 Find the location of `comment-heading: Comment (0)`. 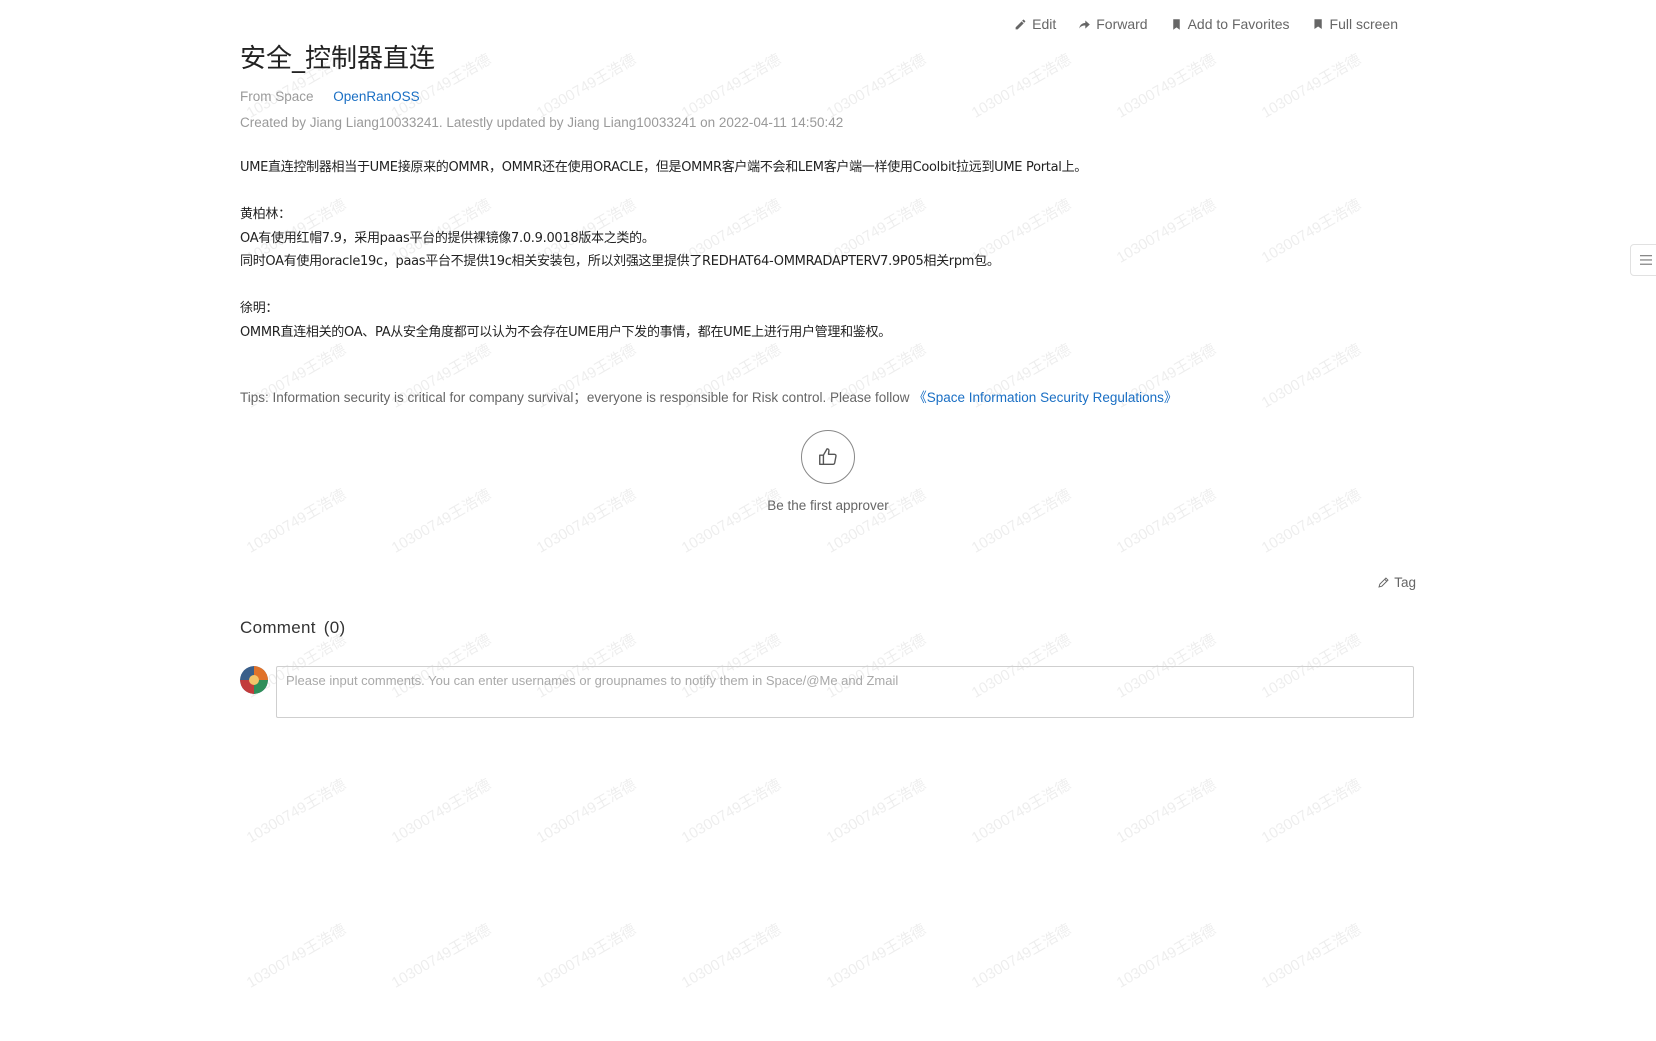

comment-heading: Comment (0) is located at coordinates (292, 628).